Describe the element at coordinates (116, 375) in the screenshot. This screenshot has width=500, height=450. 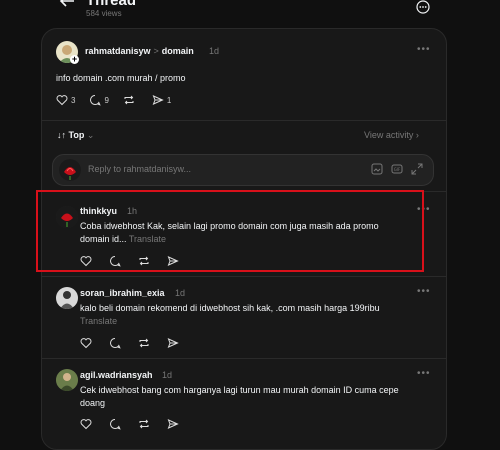
I see `reply-author: agil.wadriansyah` at that location.